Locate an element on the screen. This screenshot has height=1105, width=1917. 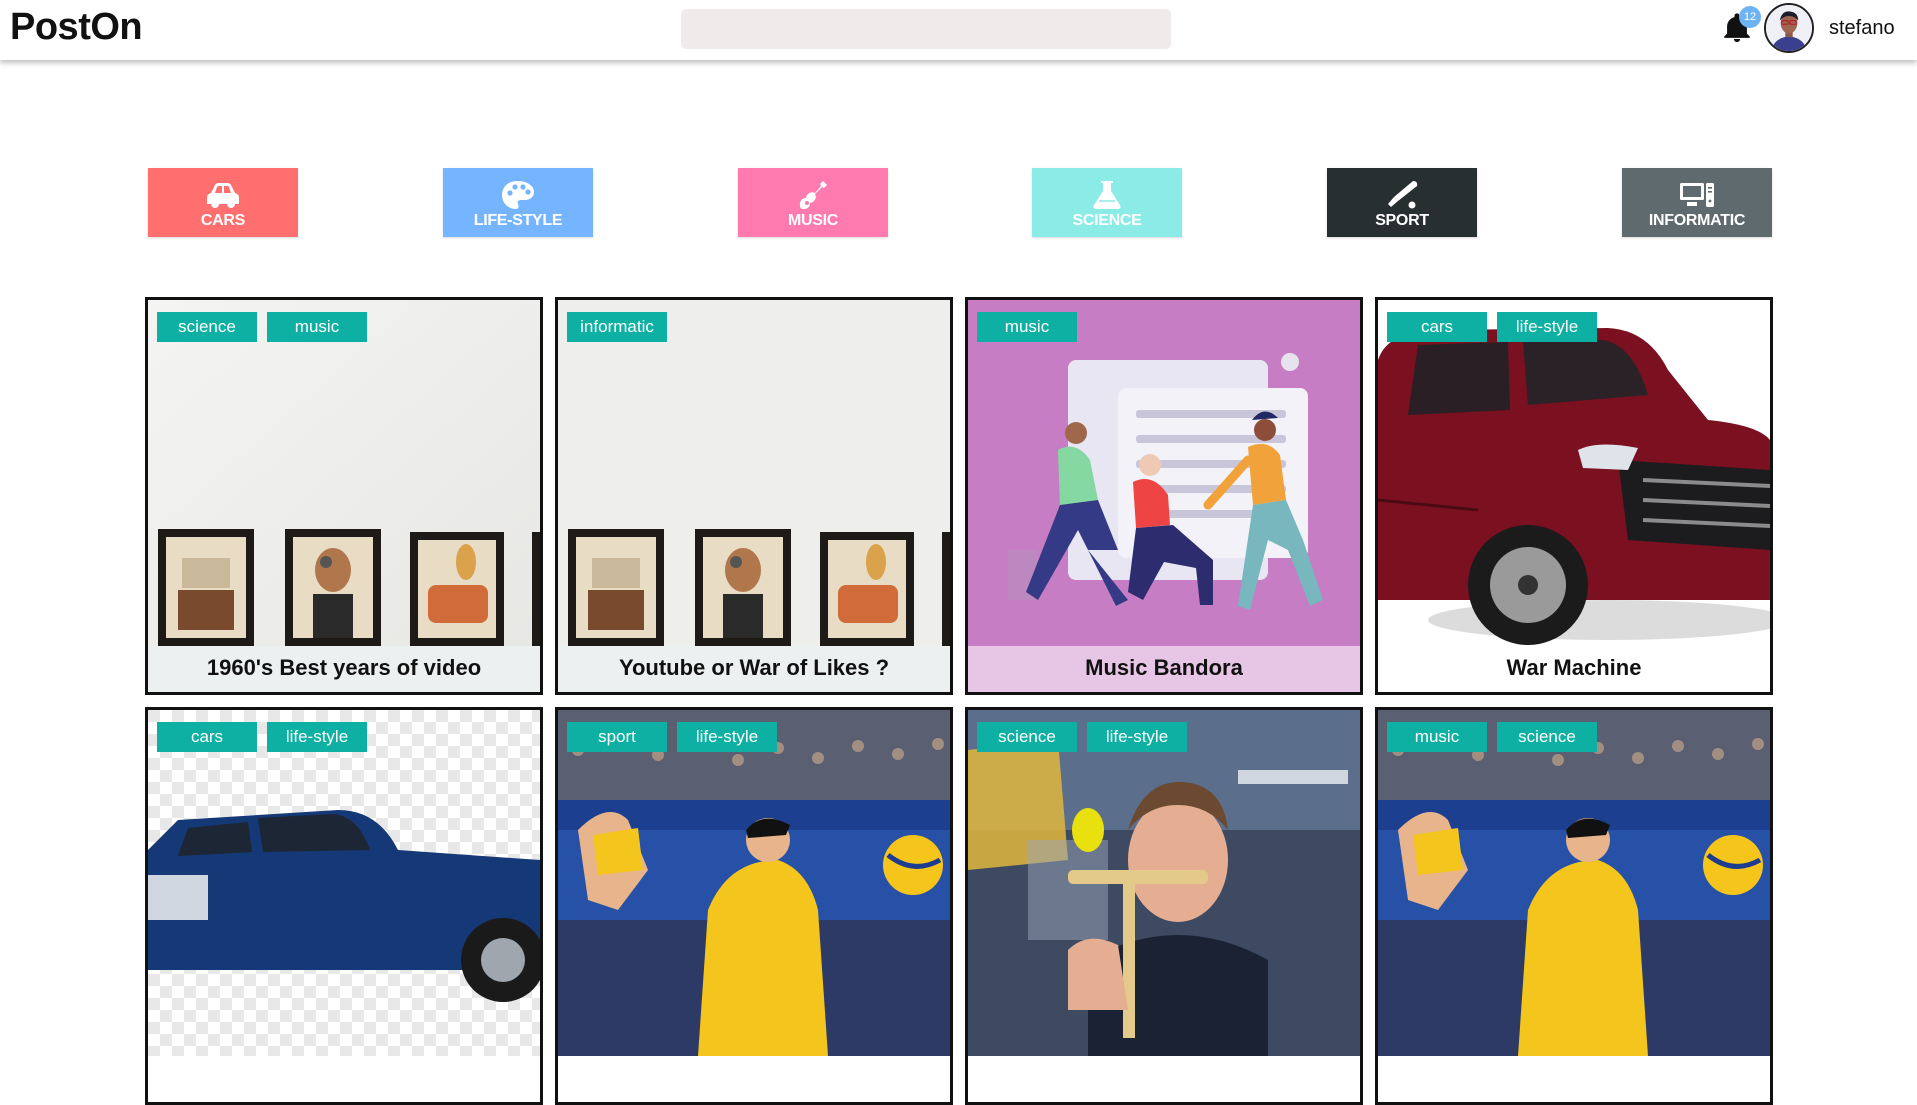
baseball-bat-icon is located at coordinates (1403, 195).